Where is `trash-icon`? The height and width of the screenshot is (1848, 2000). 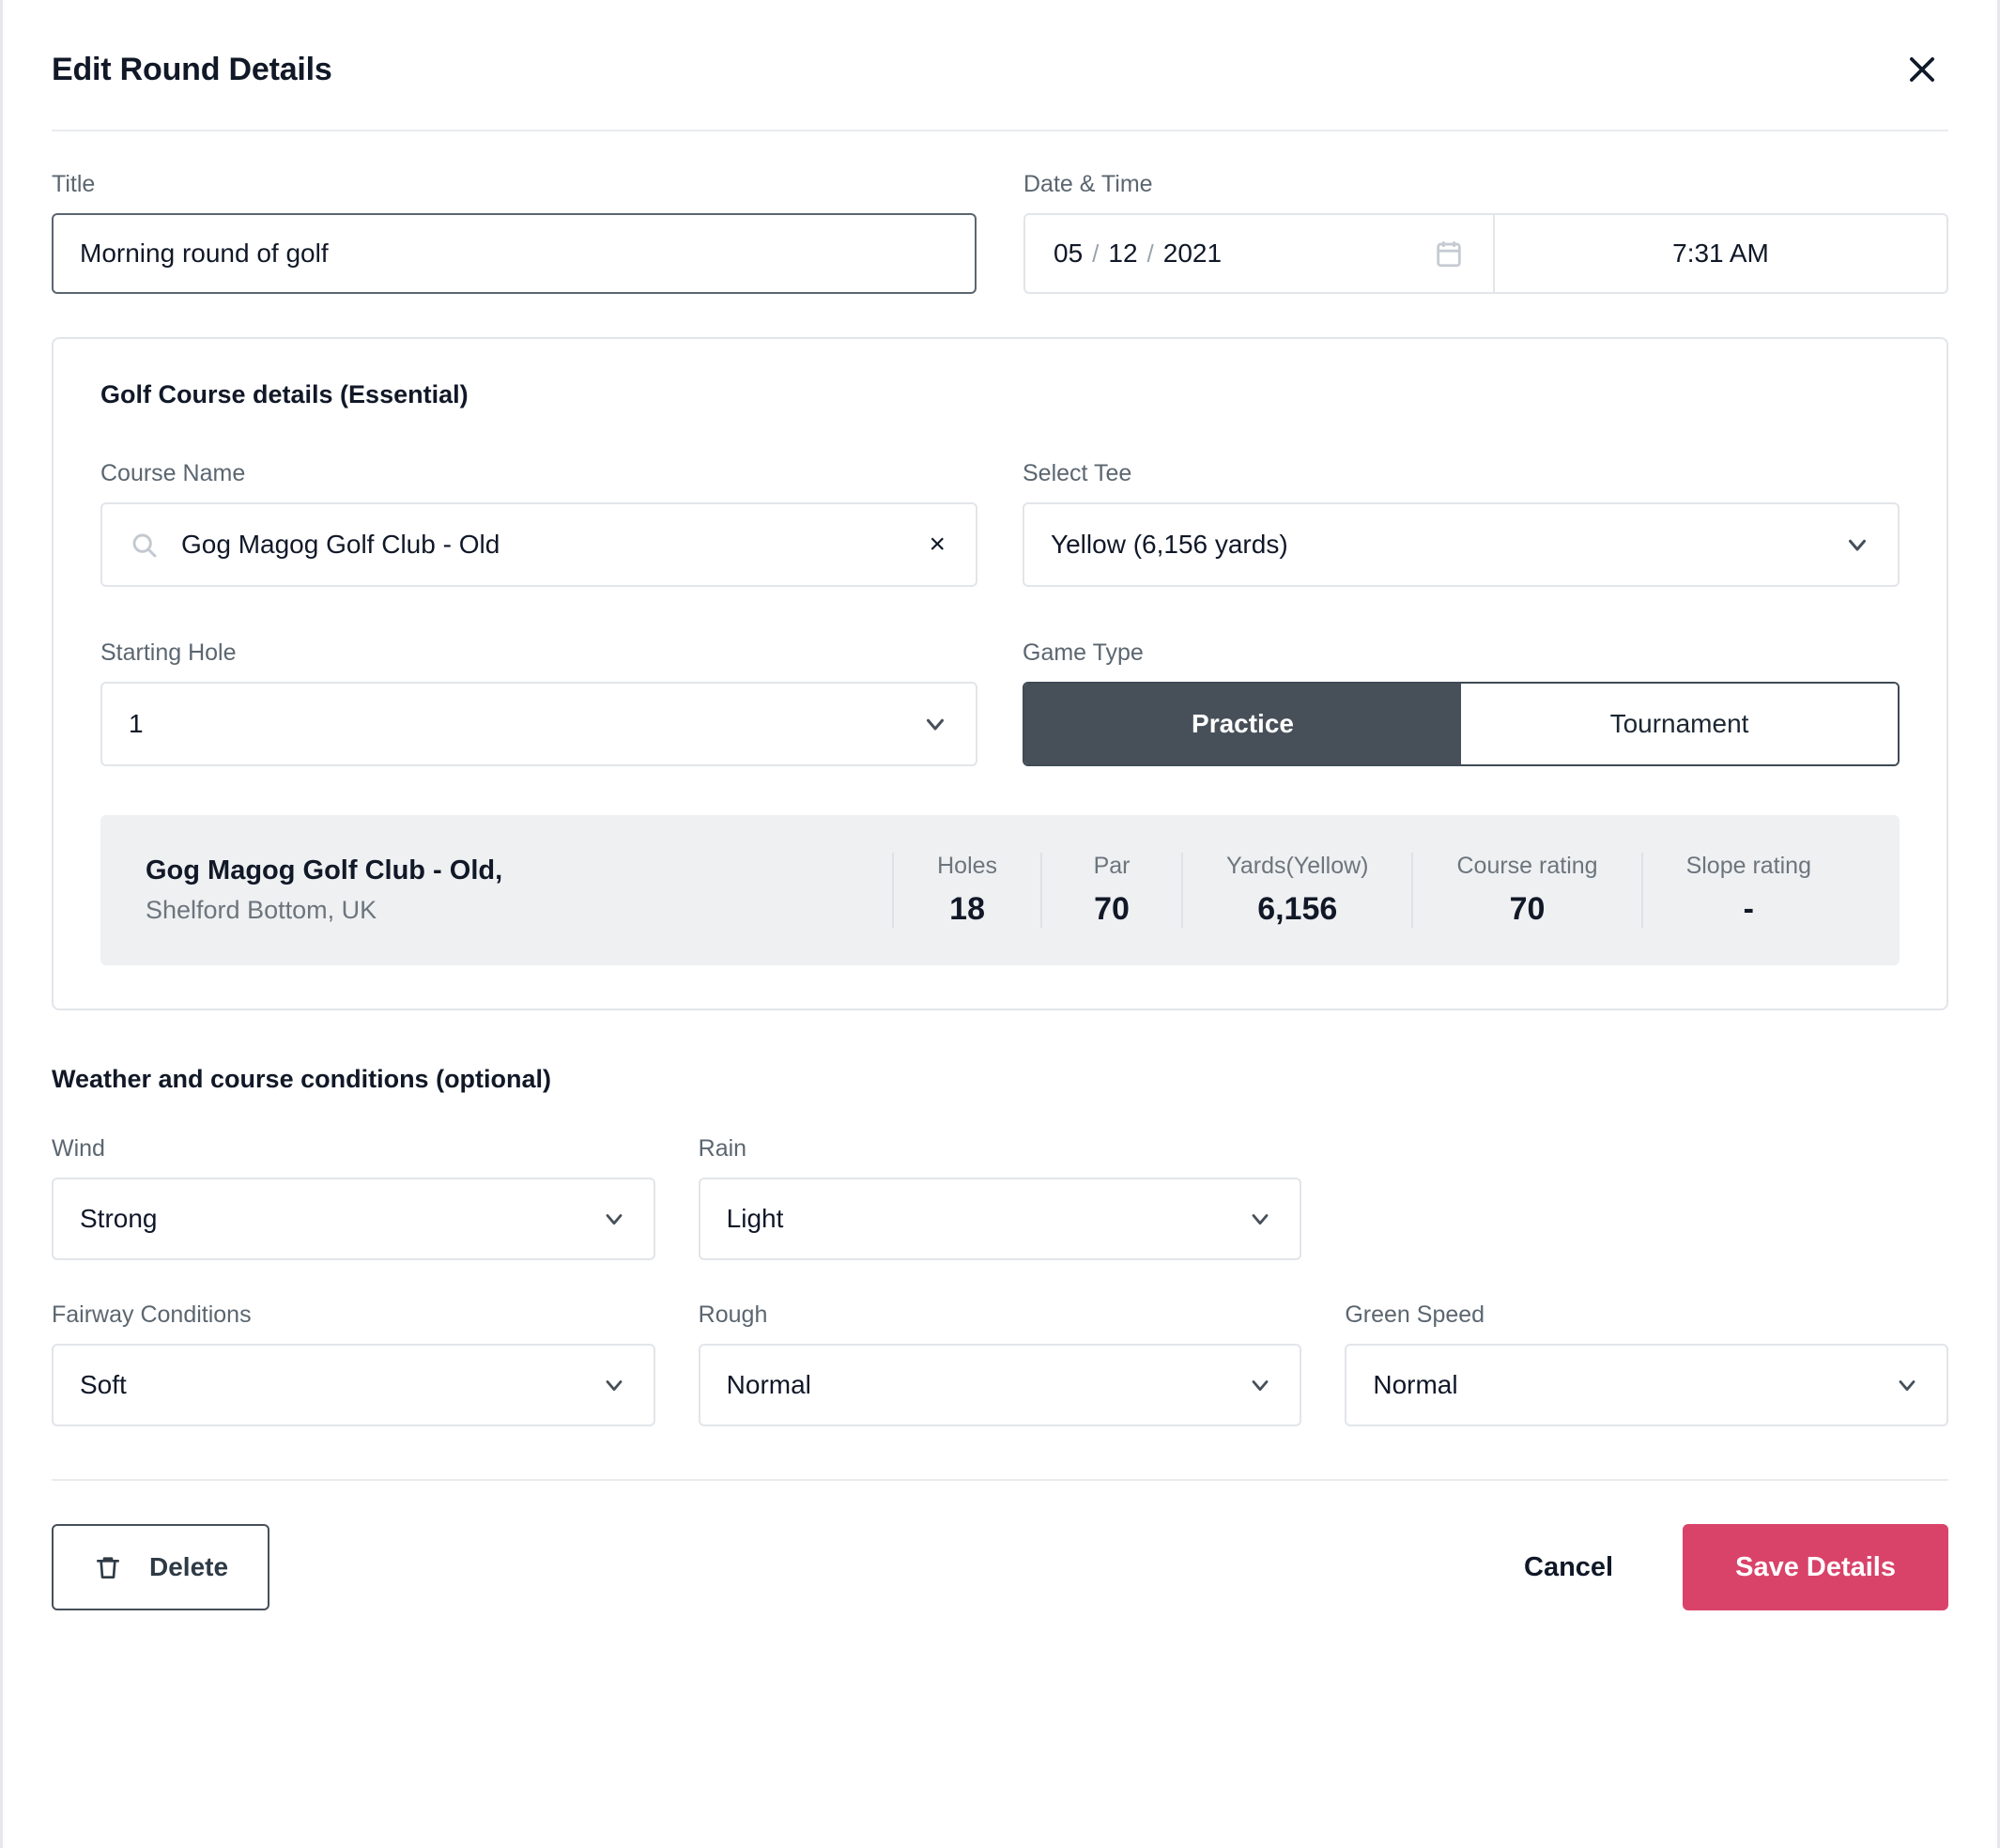
trash-icon is located at coordinates (108, 1567).